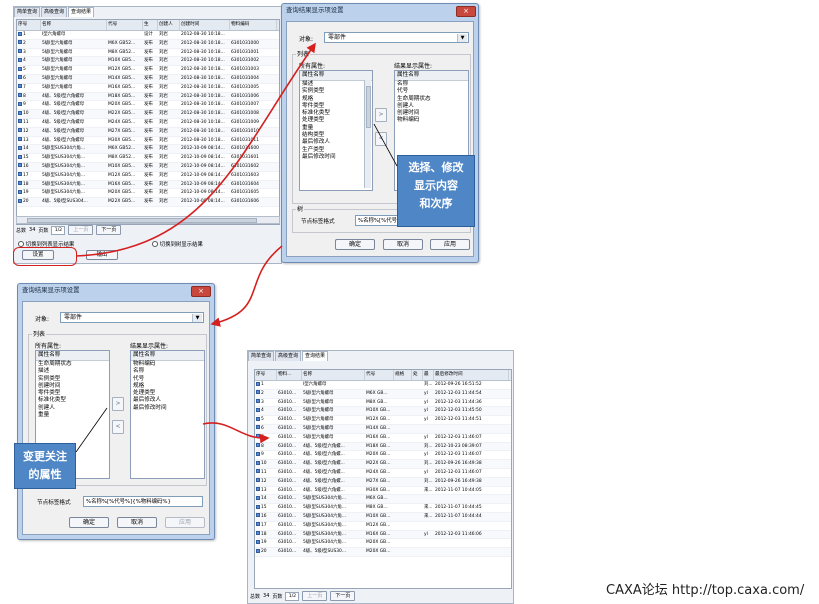 The image size is (819, 604). I want to click on table-row: 1 I型六角螺母 刘... 2012-09-26 16:51:52, so click(383, 385).